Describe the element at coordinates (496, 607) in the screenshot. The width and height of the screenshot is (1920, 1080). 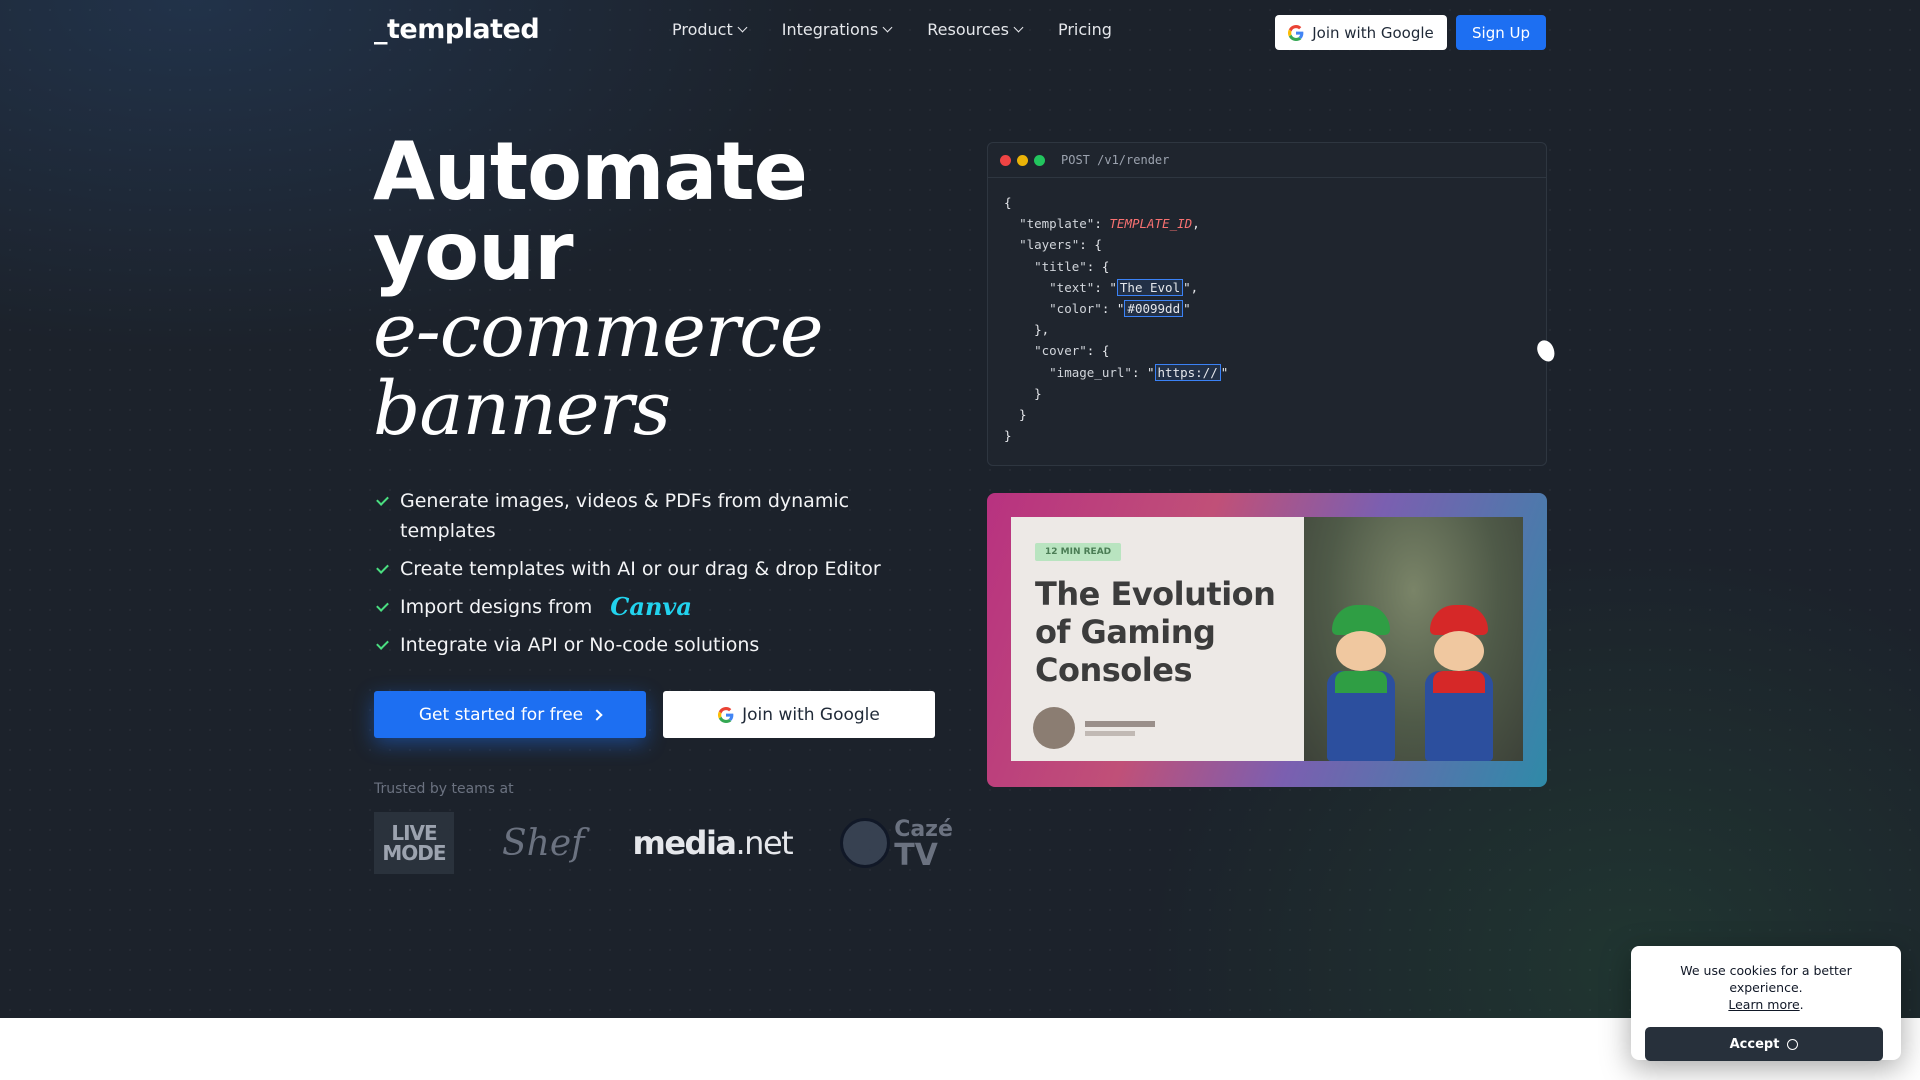
I see `feature-text: Import designs from` at that location.